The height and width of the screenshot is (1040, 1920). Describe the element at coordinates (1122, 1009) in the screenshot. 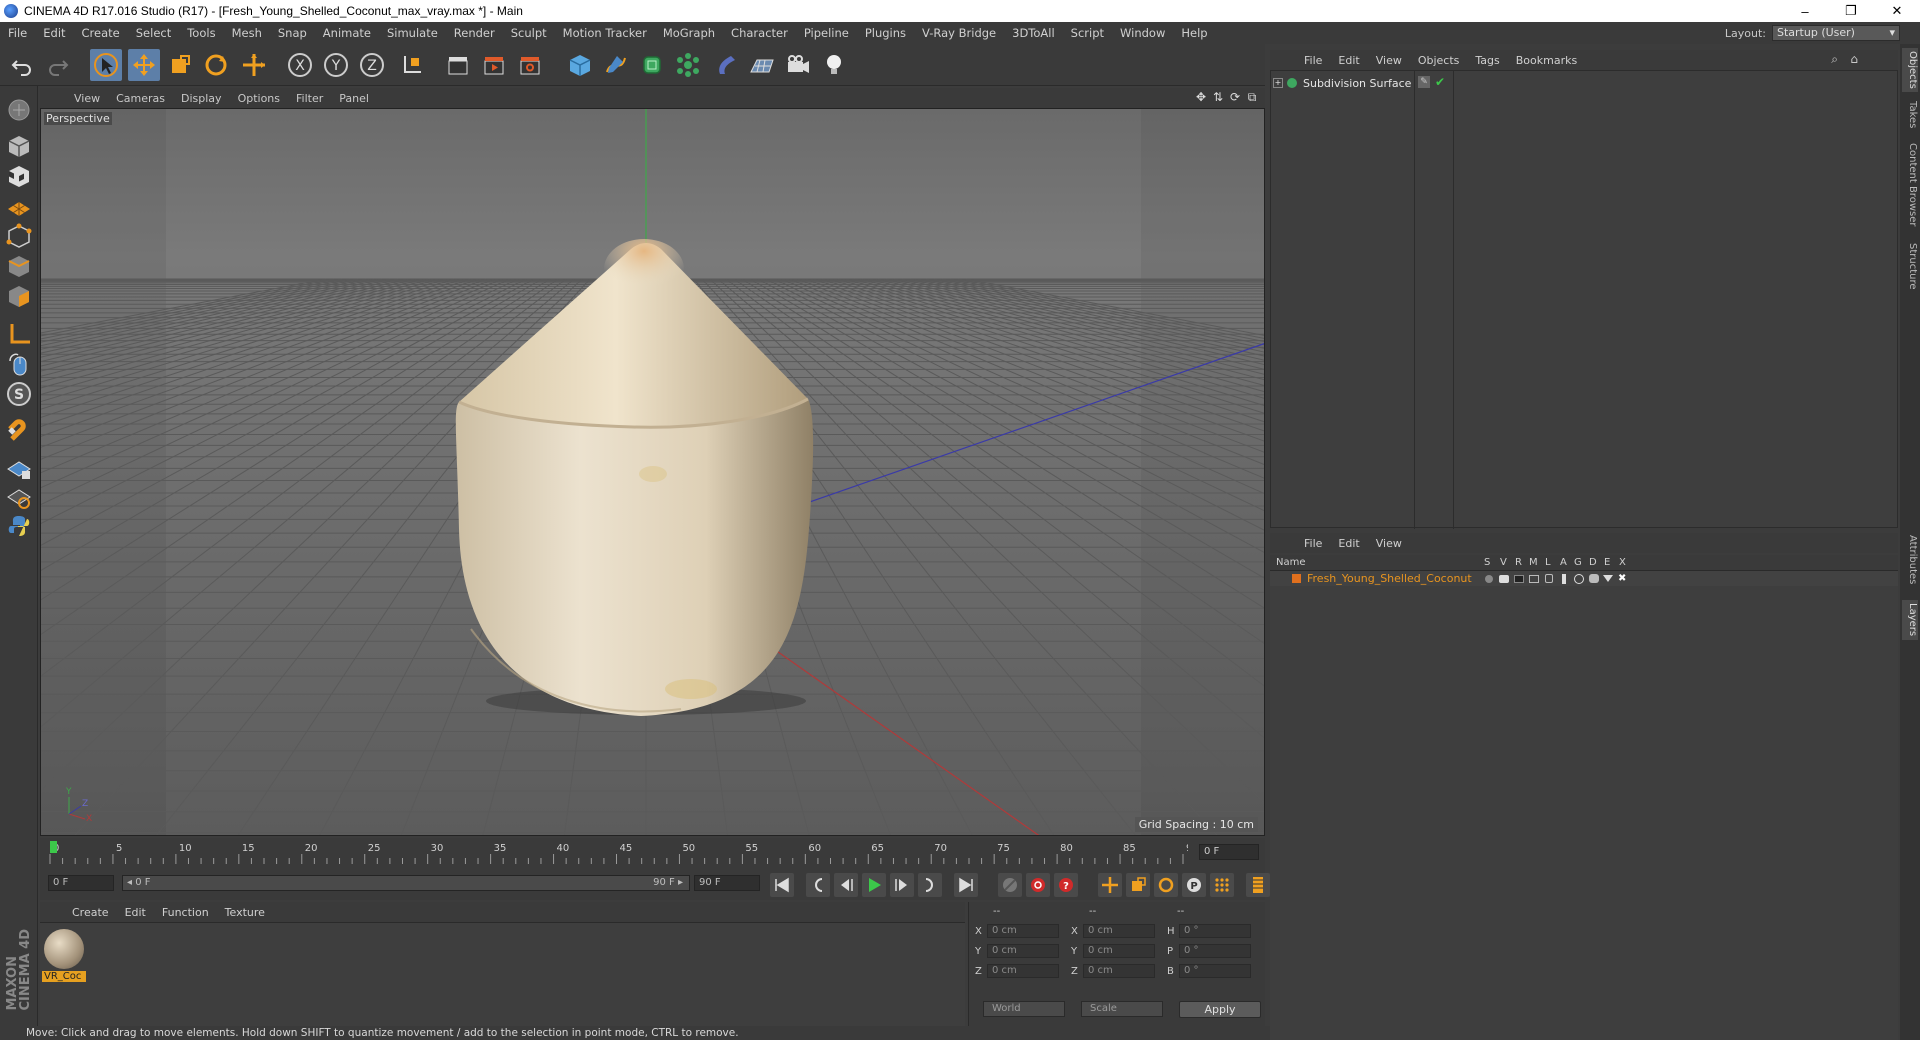

I see `size-mode-dropdown: Scale` at that location.